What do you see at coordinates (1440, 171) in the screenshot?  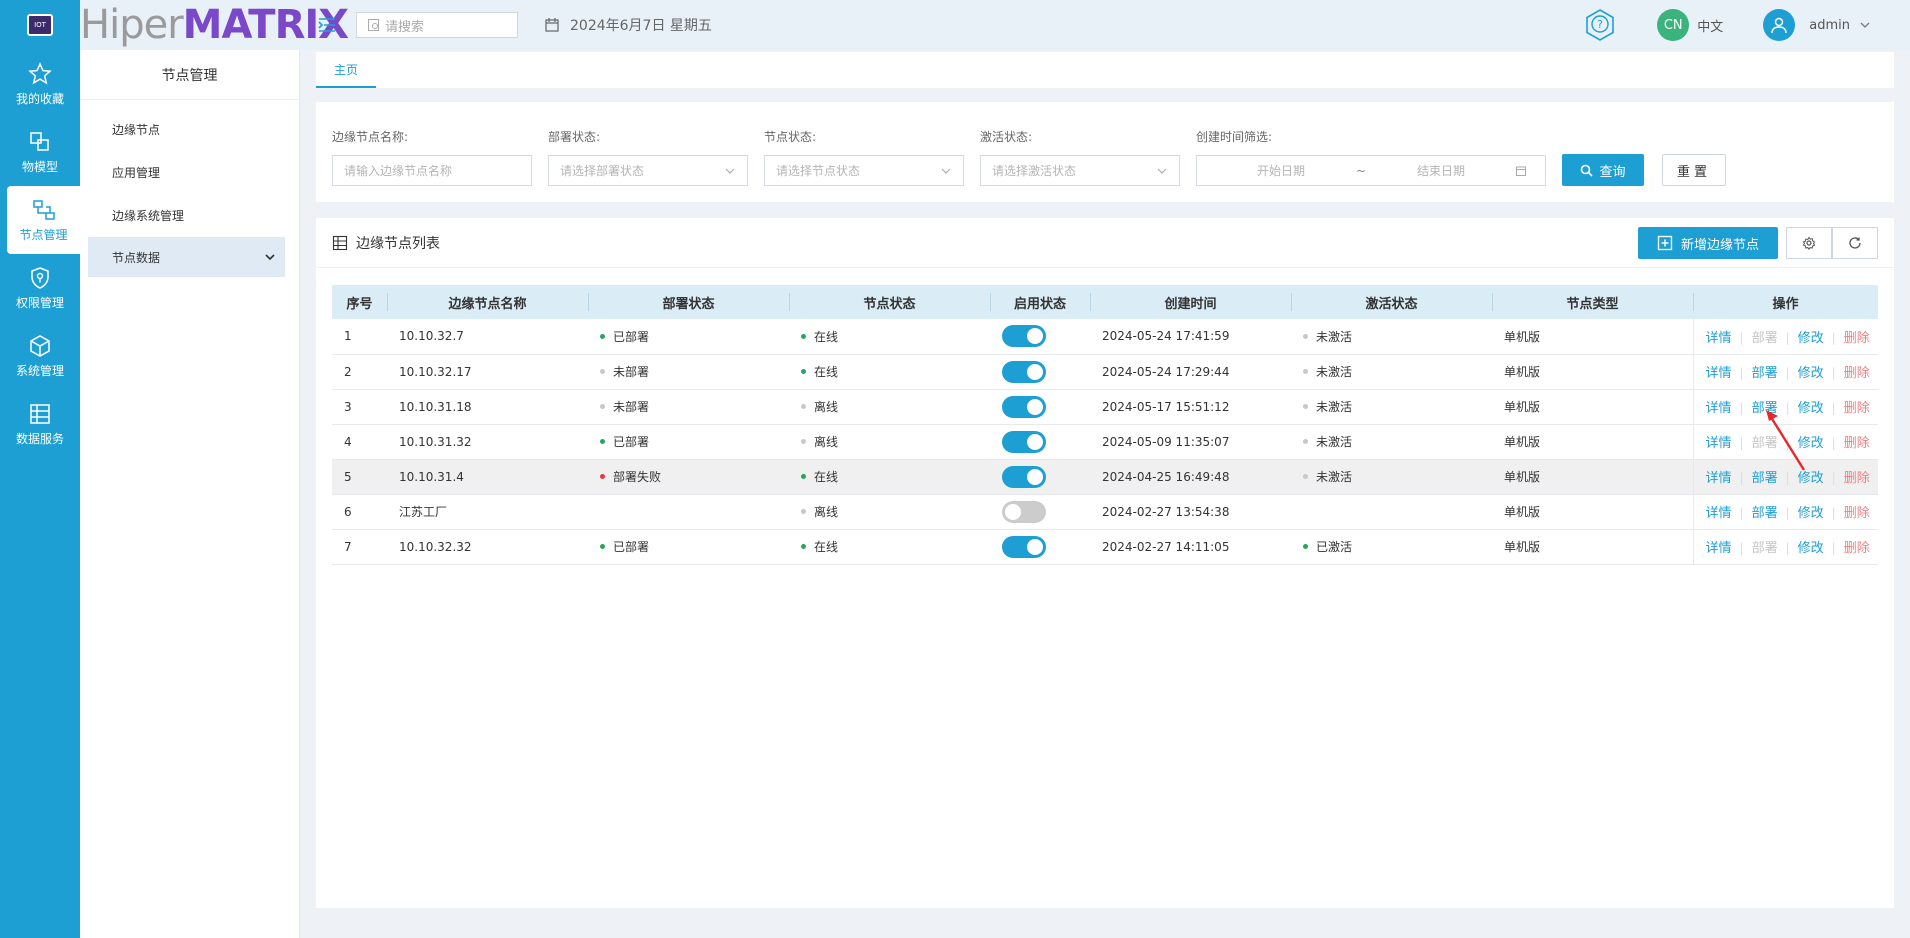 I see `end-date-placeholder: 结束日期` at bounding box center [1440, 171].